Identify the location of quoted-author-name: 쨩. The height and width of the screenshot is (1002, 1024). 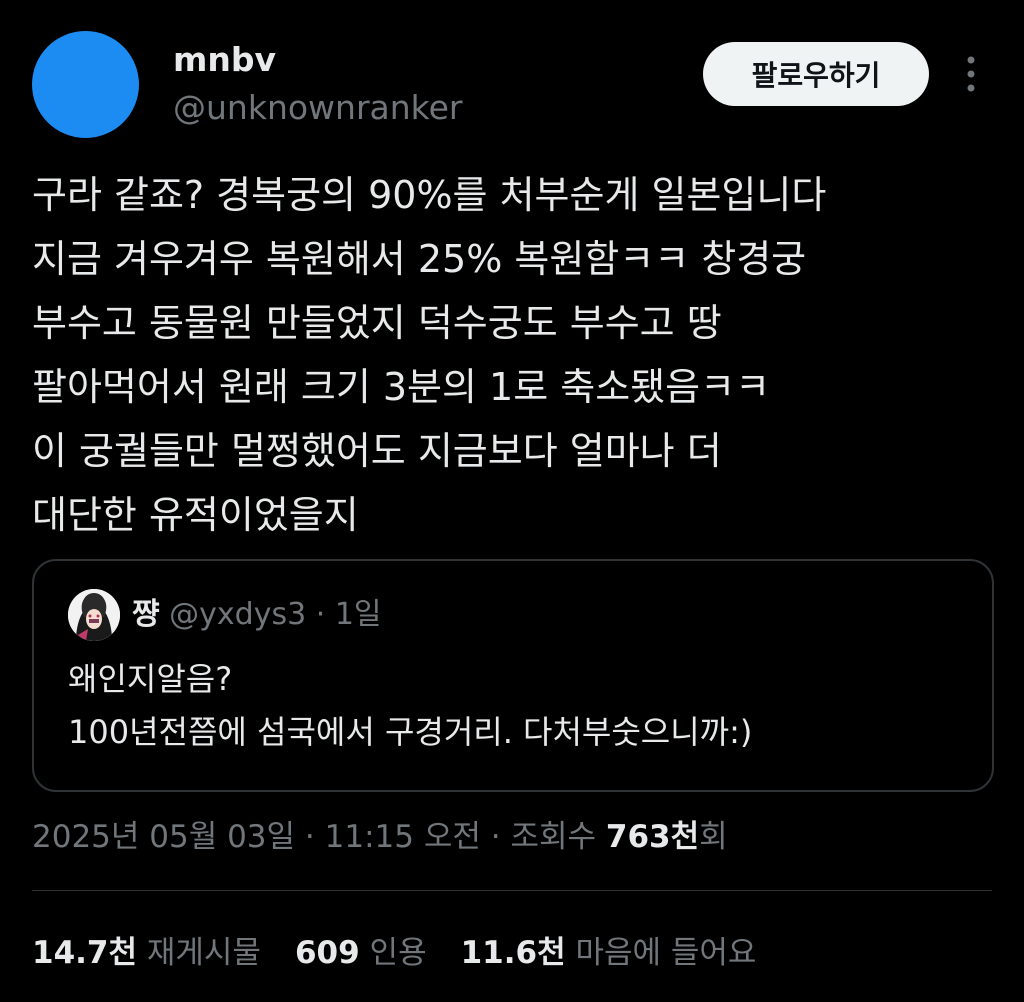
(146, 614).